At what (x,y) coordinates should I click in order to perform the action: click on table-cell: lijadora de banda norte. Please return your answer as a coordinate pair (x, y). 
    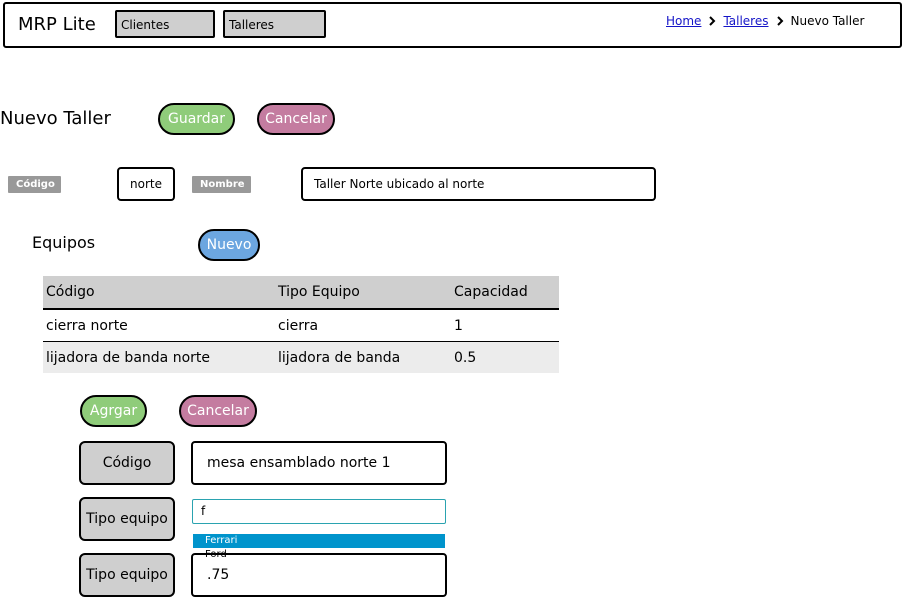
    Looking at the image, I should click on (128, 357).